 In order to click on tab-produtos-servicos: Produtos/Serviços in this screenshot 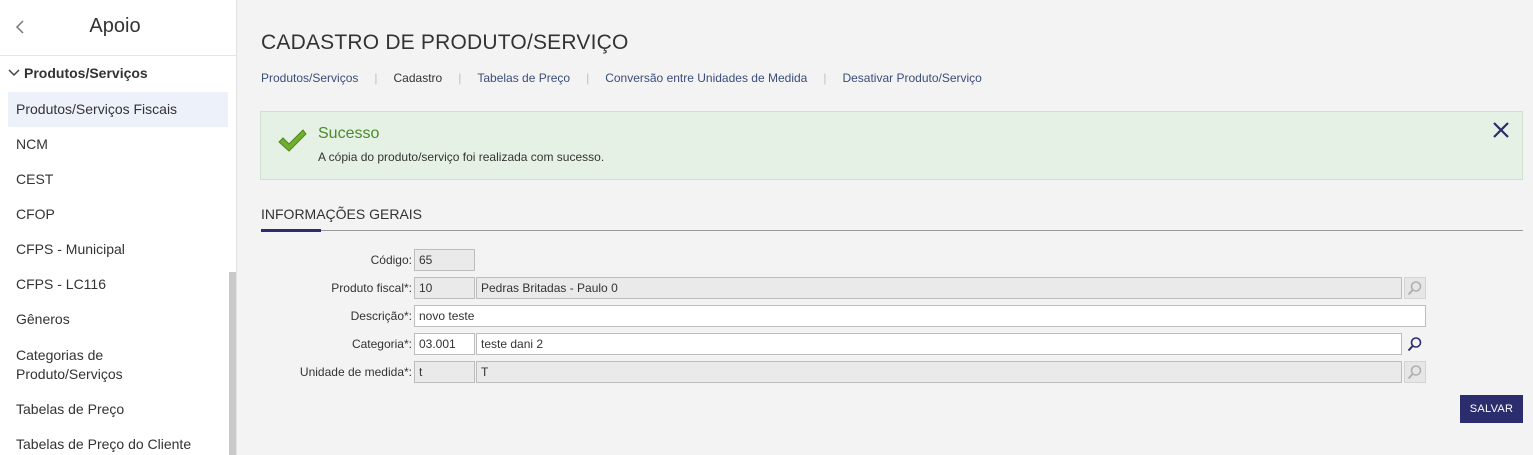, I will do `click(309, 78)`.